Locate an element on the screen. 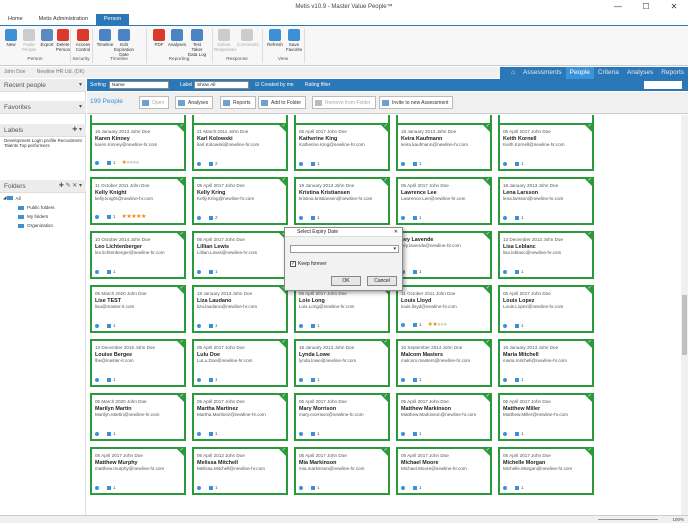 This screenshot has height=524, width=688. ribbon-button-8: Analyses is located at coordinates (177, 38).